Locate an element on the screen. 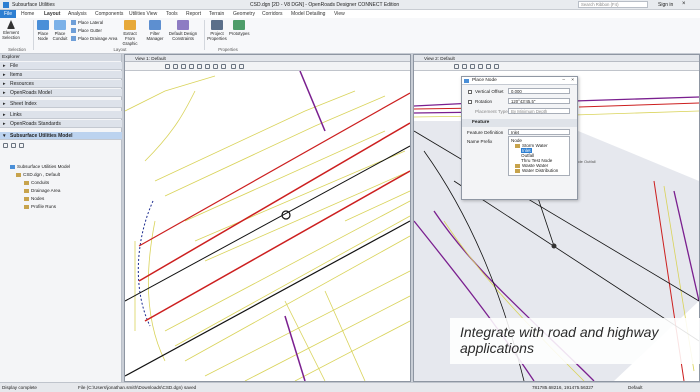 This screenshot has height=392, width=700. tree-item: Conduits is located at coordinates (36, 182).